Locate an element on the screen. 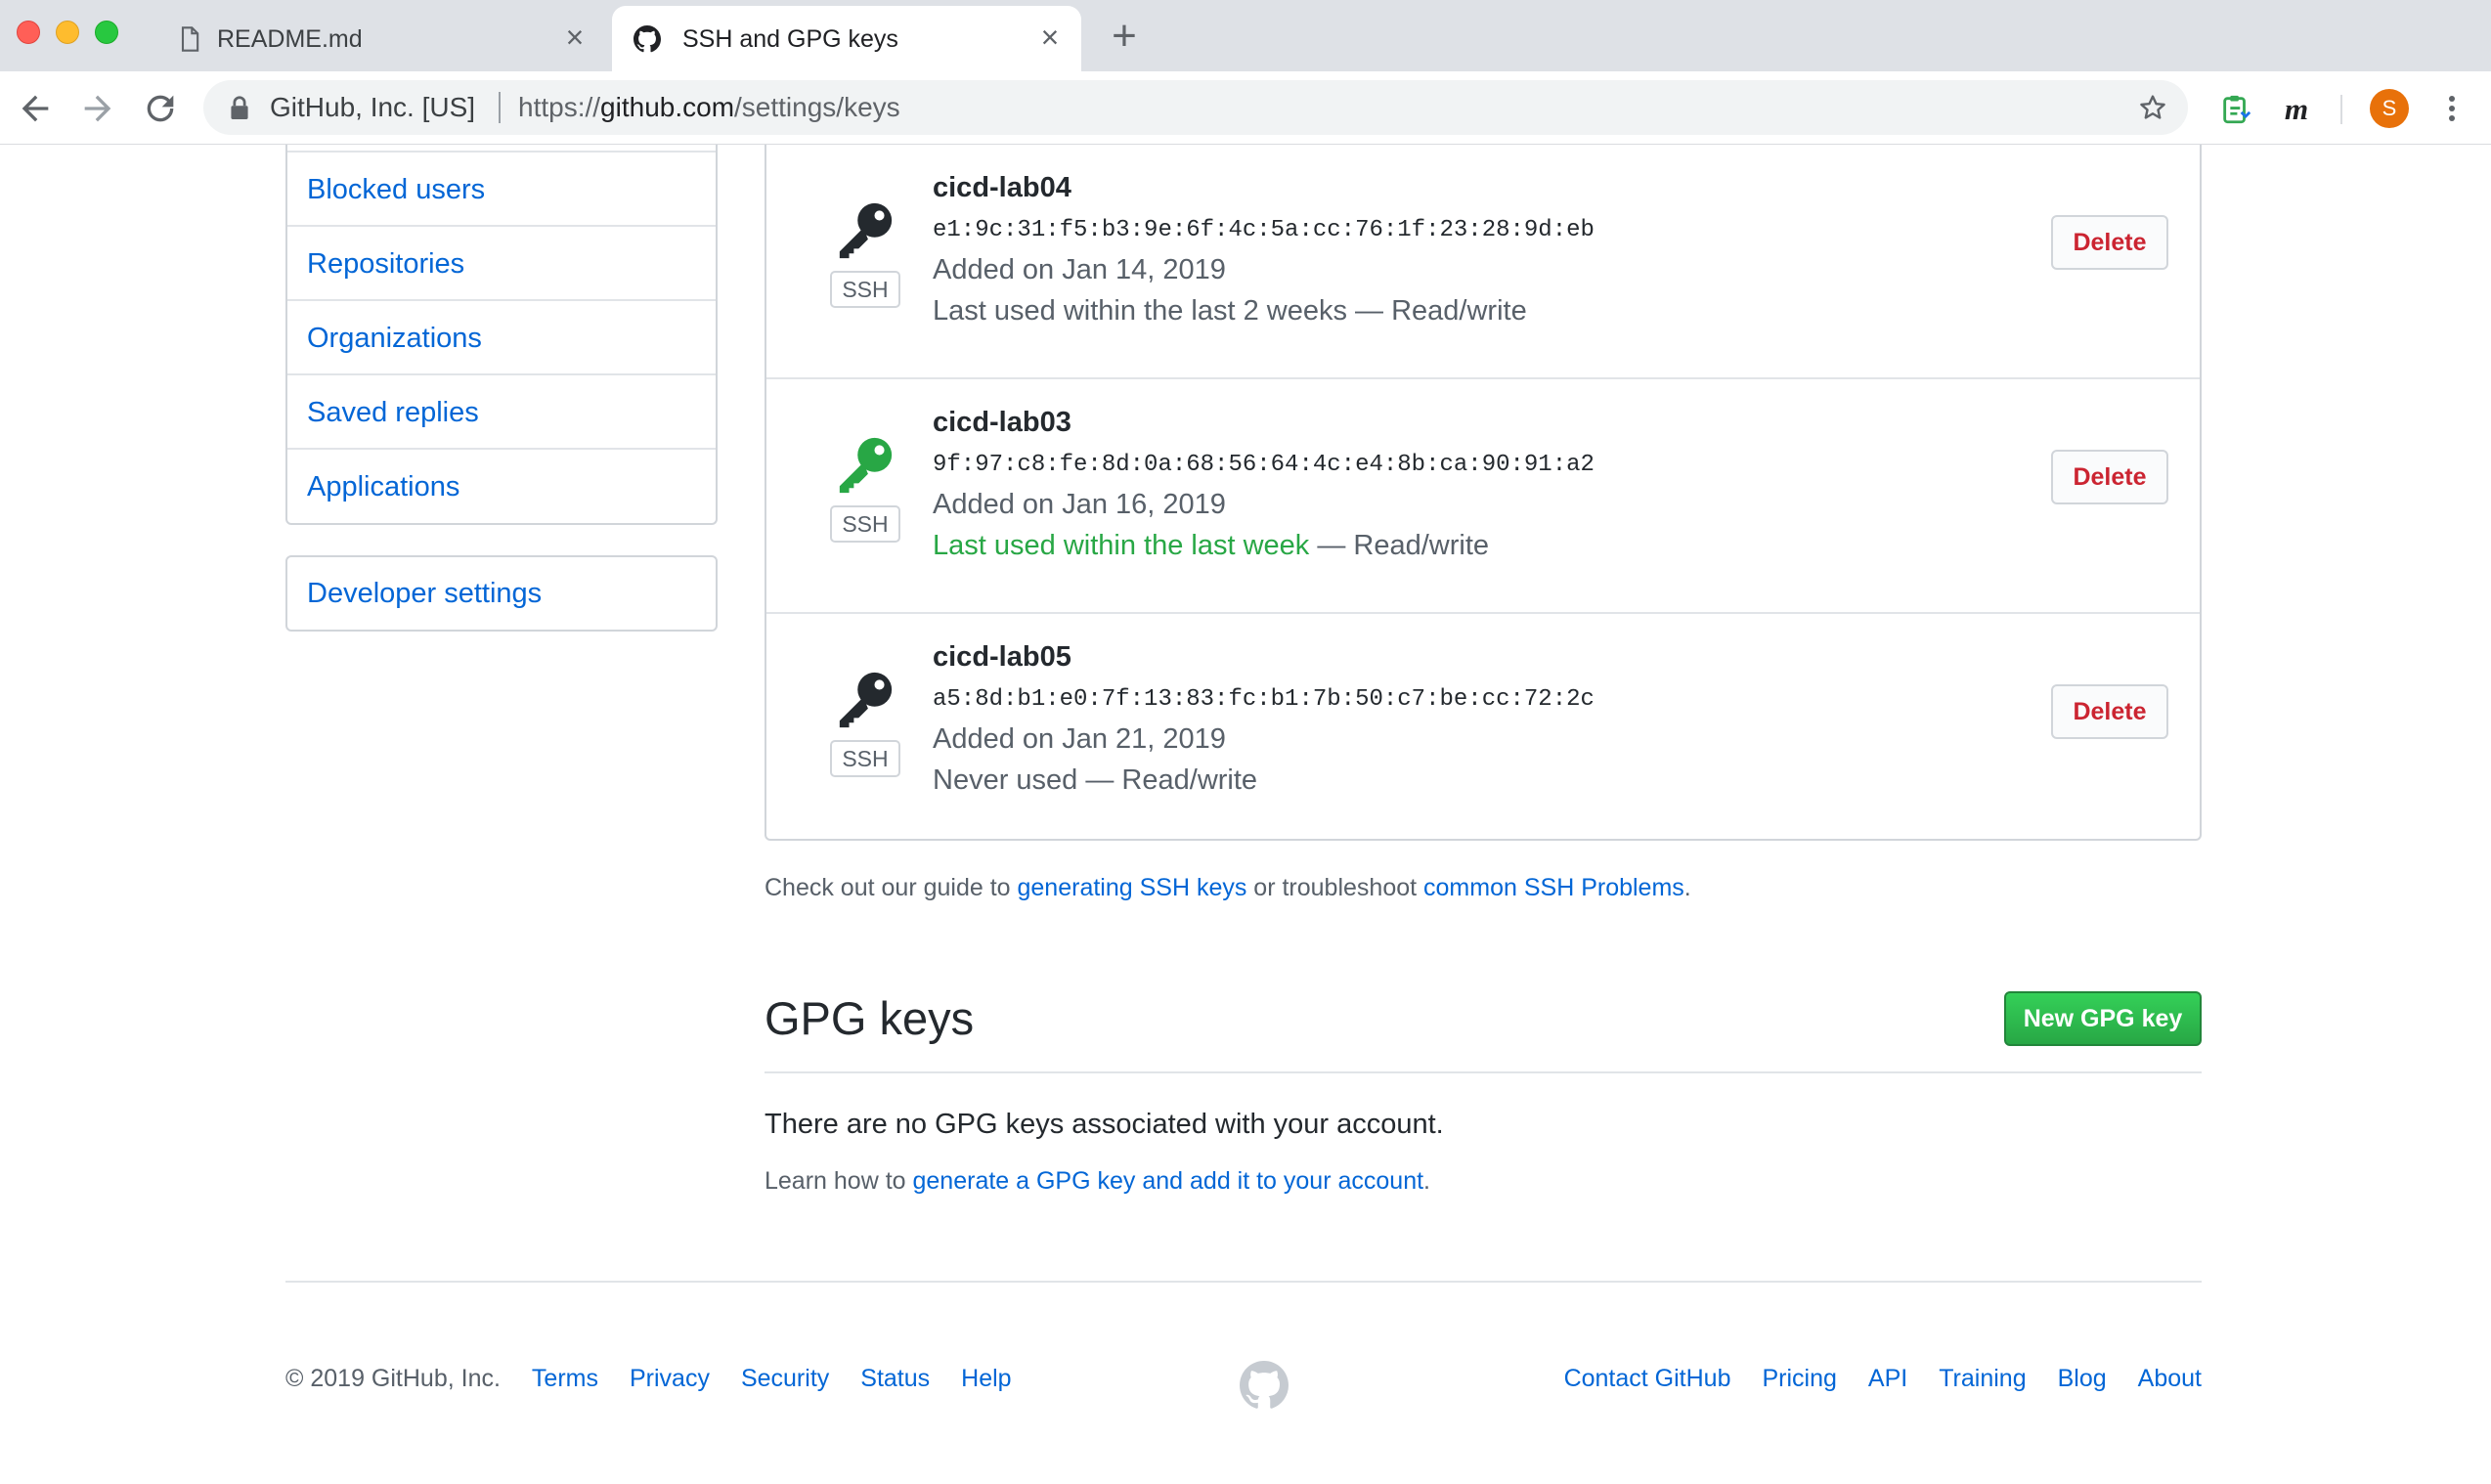 Image resolution: width=2491 pixels, height=1484 pixels. footer-link-contact-github: Contact GitHub is located at coordinates (1647, 1379).